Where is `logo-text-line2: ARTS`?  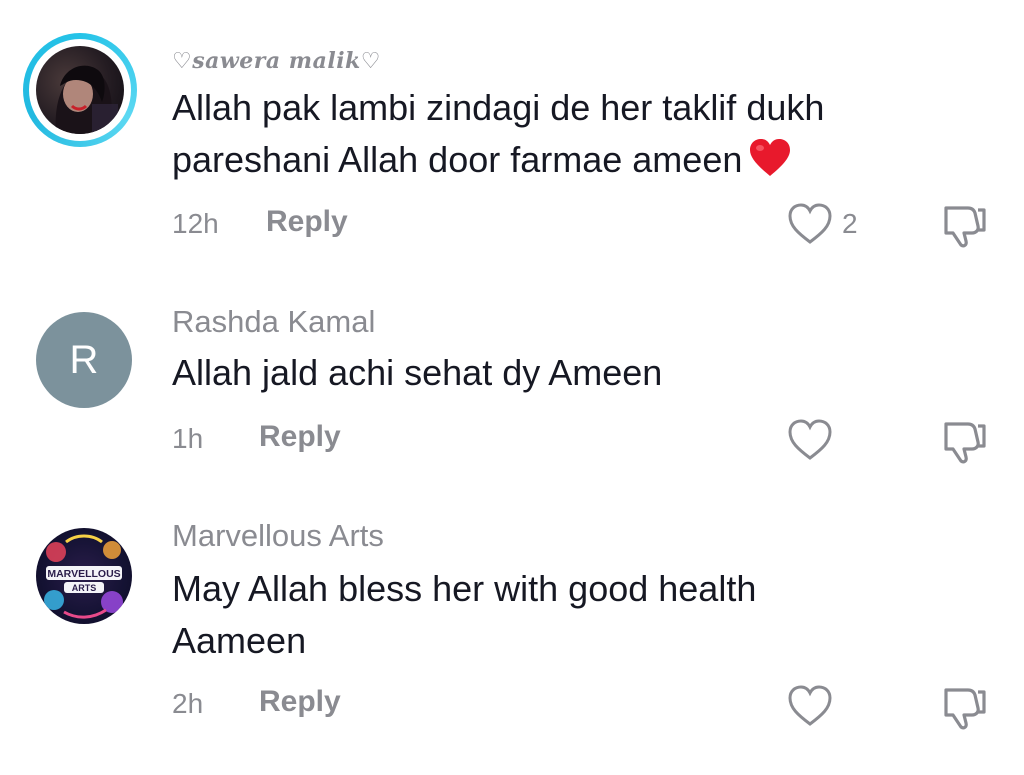
logo-text-line2: ARTS is located at coordinates (84, 588).